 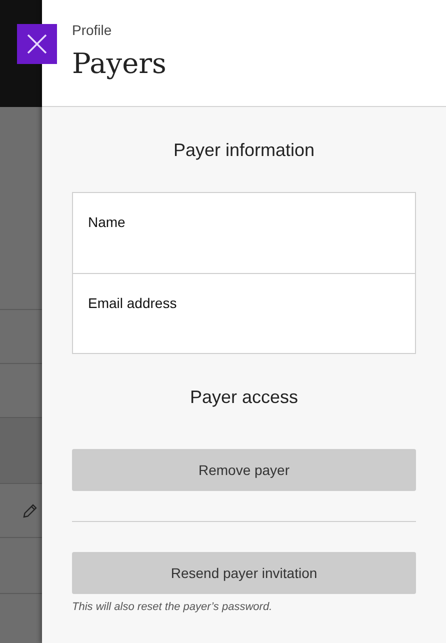 What do you see at coordinates (244, 397) in the screenshot?
I see `section-heading: Payer access` at bounding box center [244, 397].